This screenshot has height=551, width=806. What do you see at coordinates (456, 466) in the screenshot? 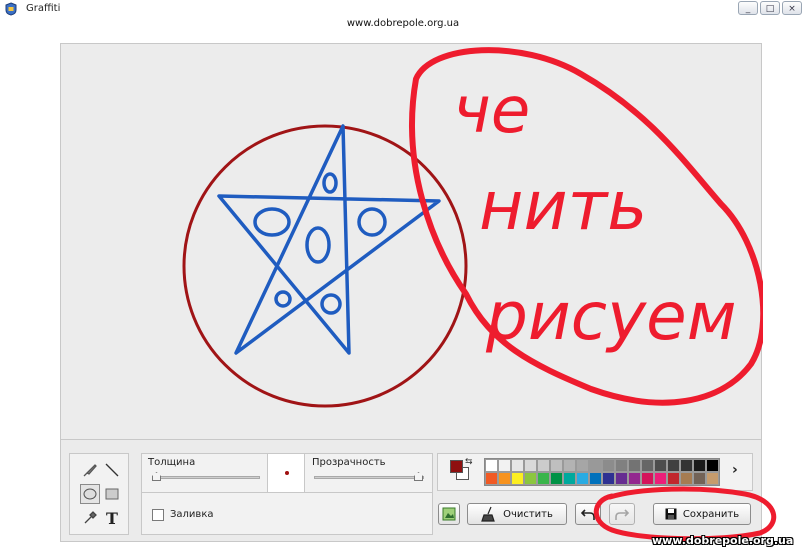
I see `current-color-swatch` at bounding box center [456, 466].